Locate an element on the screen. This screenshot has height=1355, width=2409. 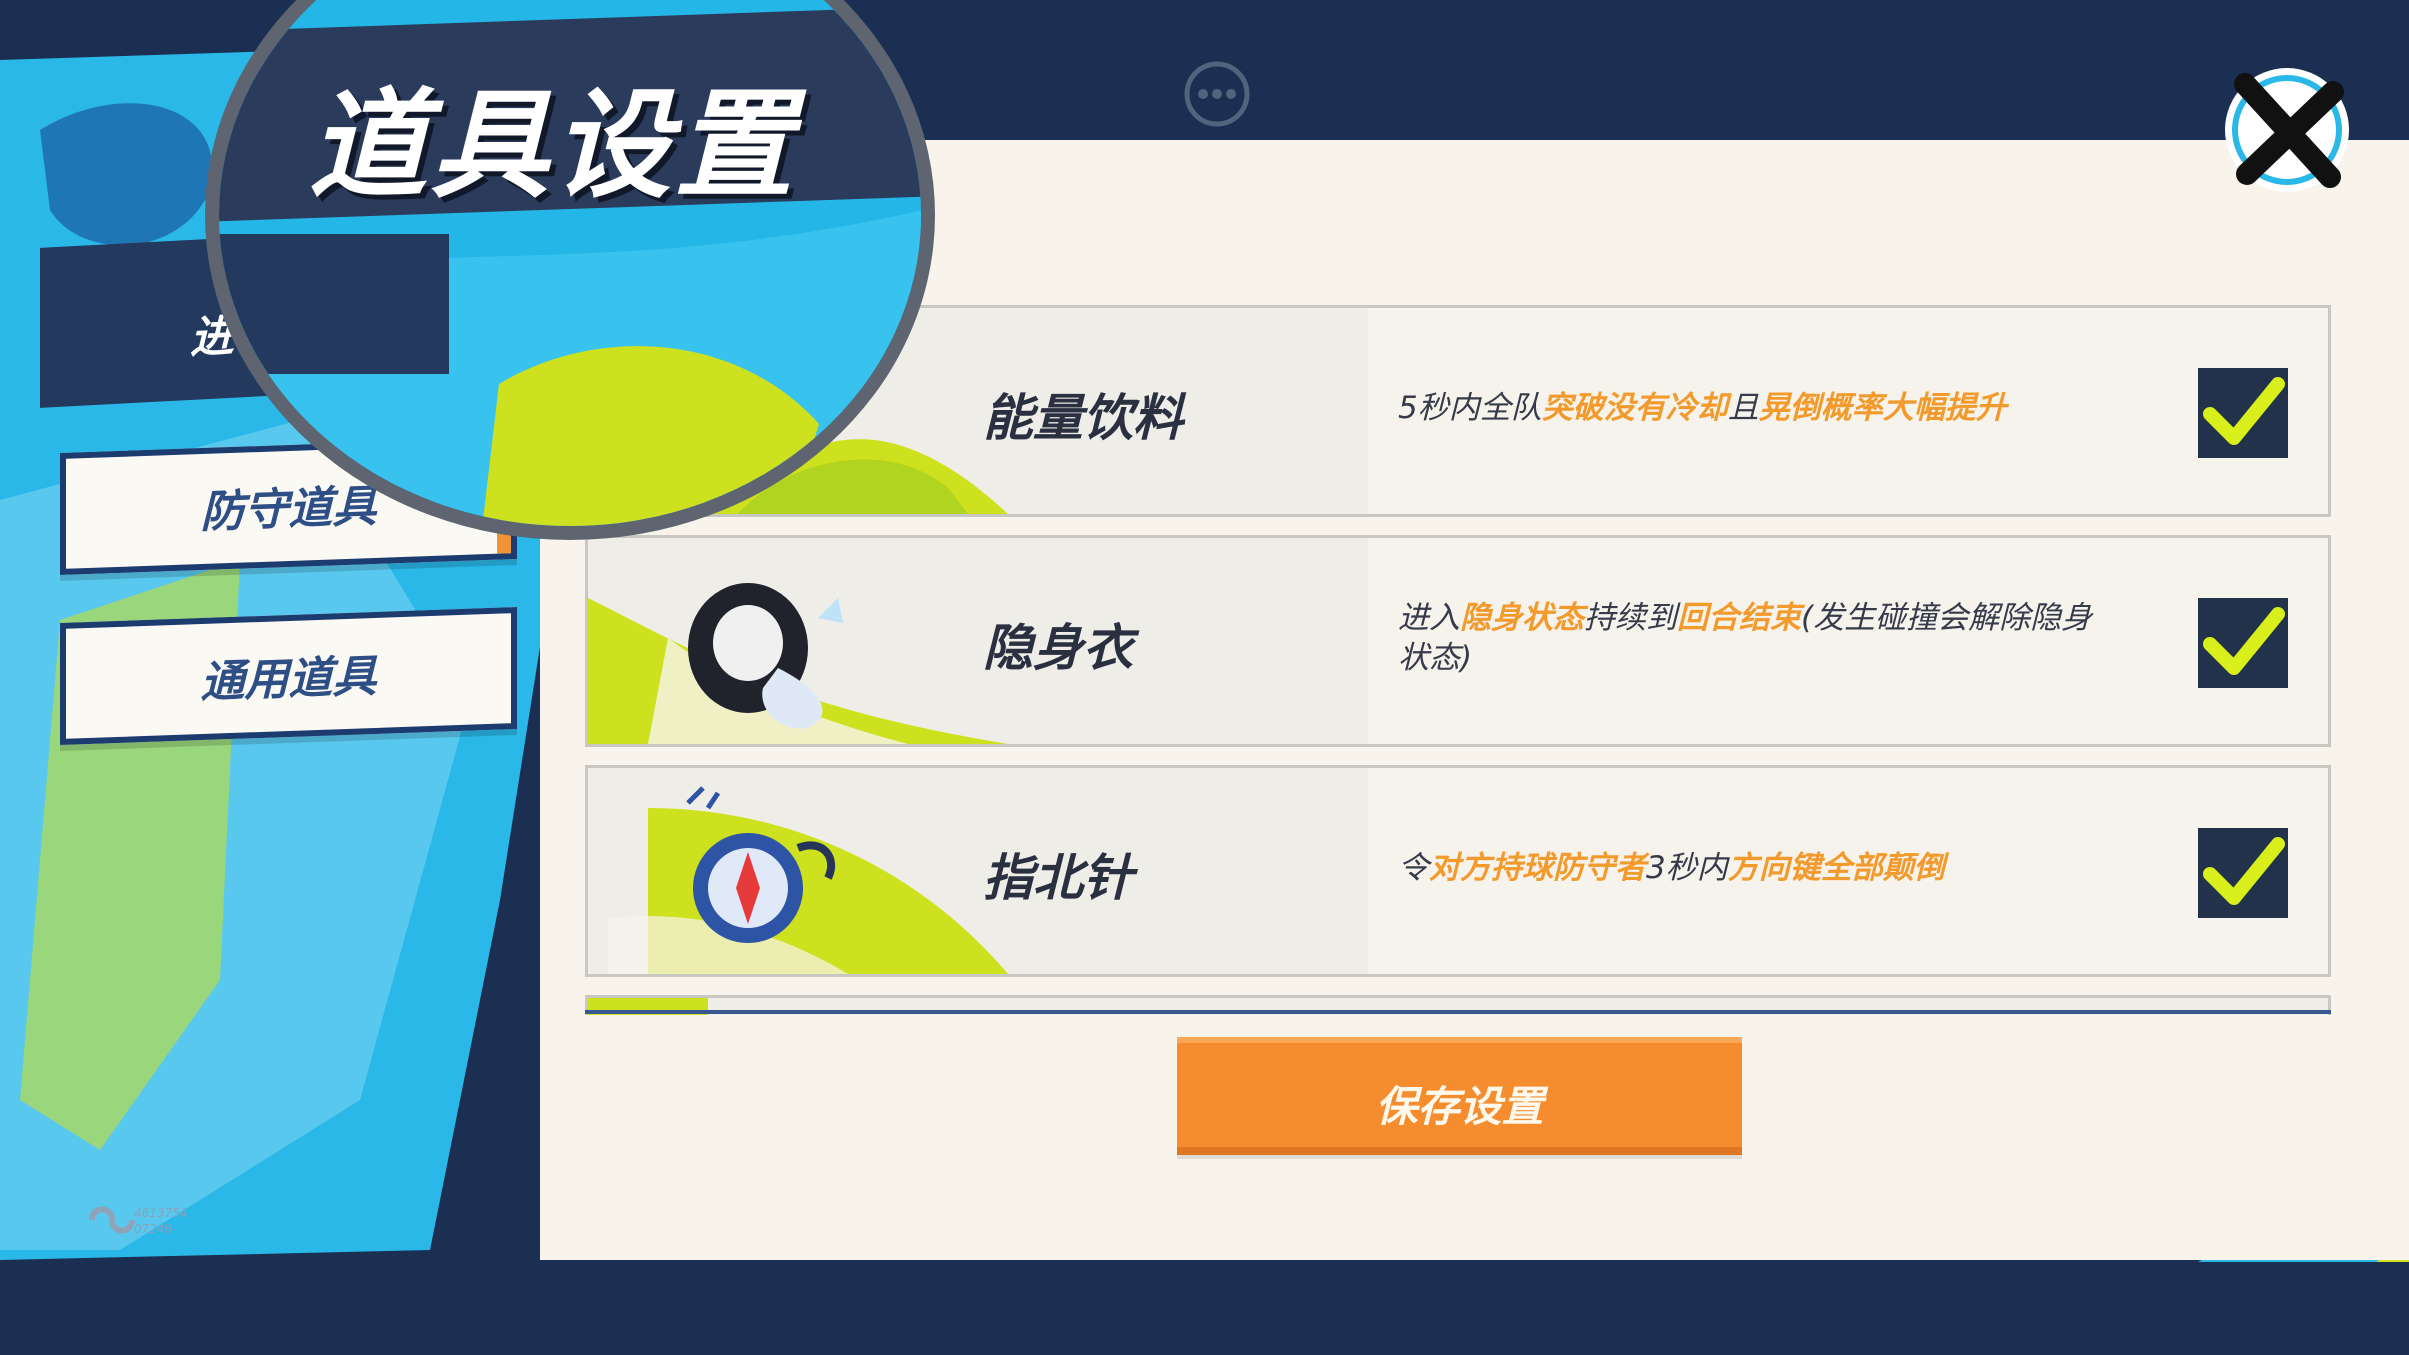
title-magnifier: 道具设置 is located at coordinates (570, 270).